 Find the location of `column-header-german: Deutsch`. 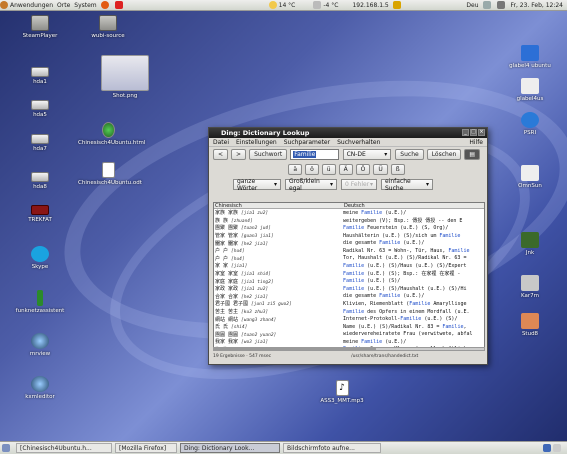

column-header-german: Deutsch is located at coordinates (413, 206).